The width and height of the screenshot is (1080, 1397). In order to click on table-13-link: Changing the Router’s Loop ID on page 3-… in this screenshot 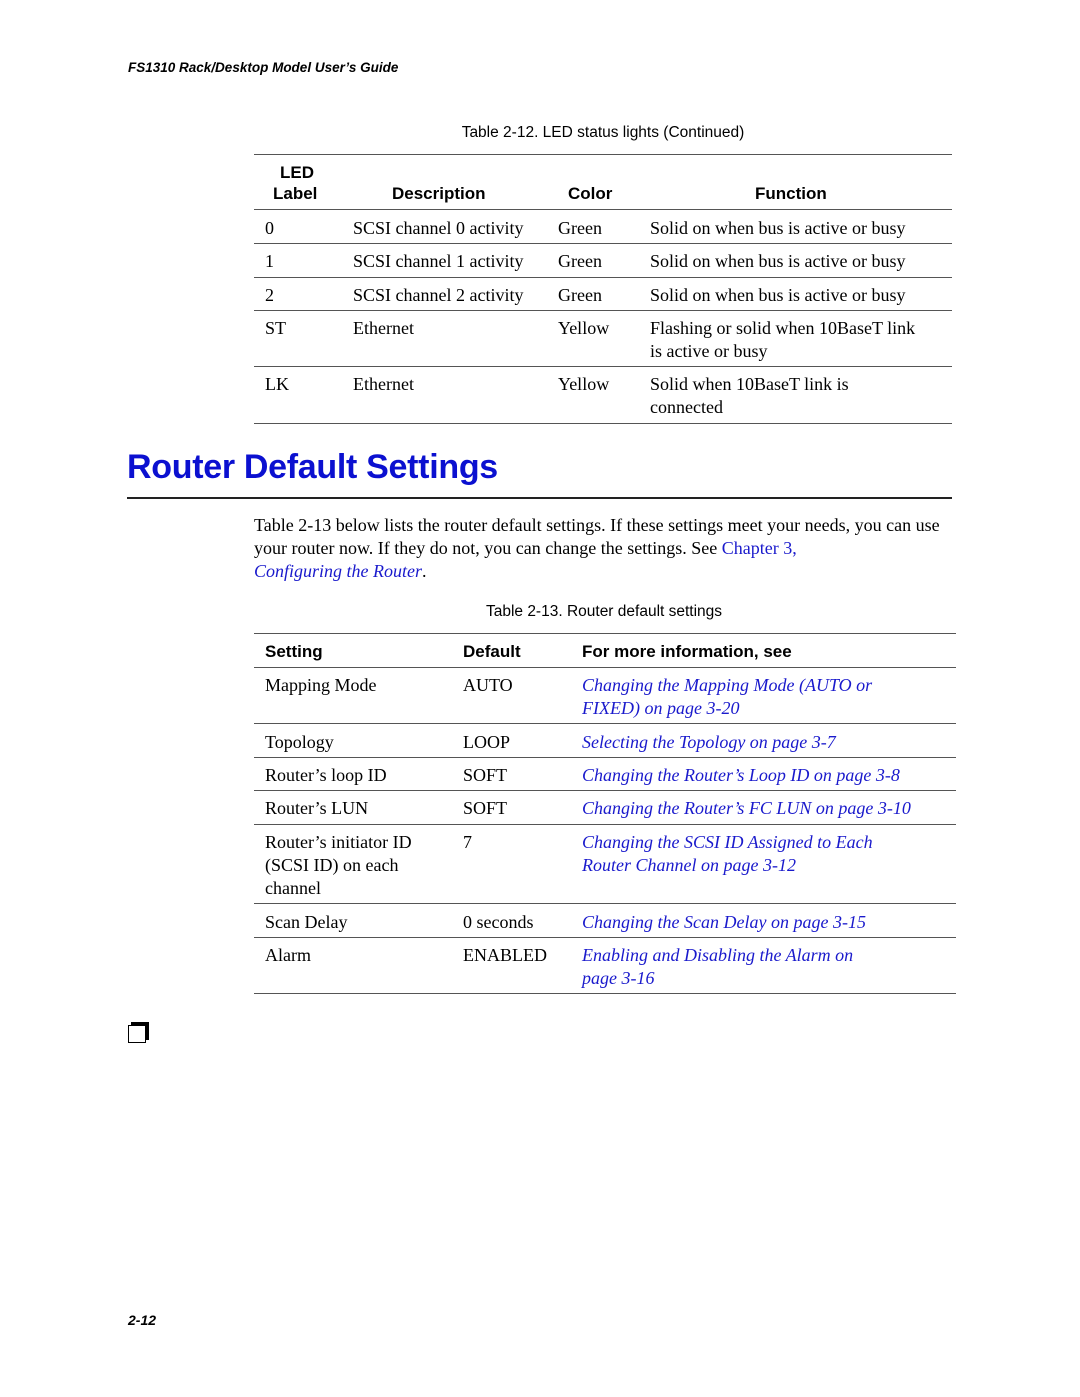, I will do `click(741, 775)`.